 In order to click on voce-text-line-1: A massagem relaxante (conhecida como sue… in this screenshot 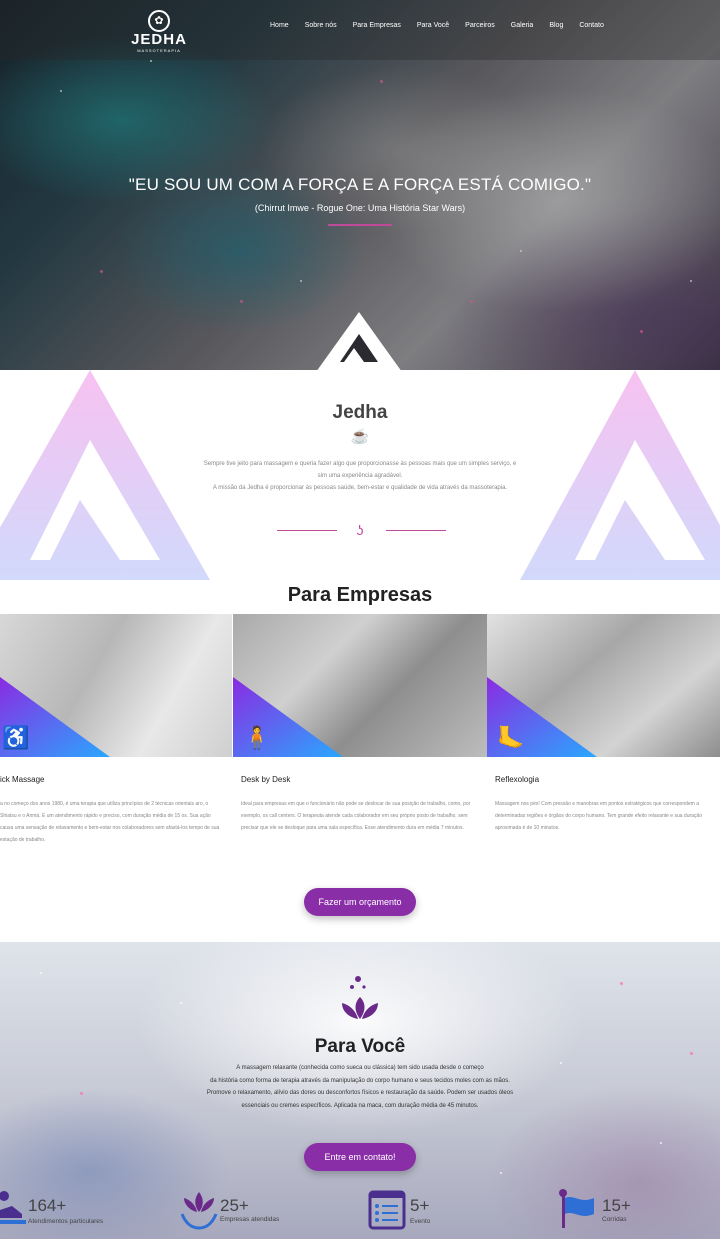, I will do `click(360, 1068)`.